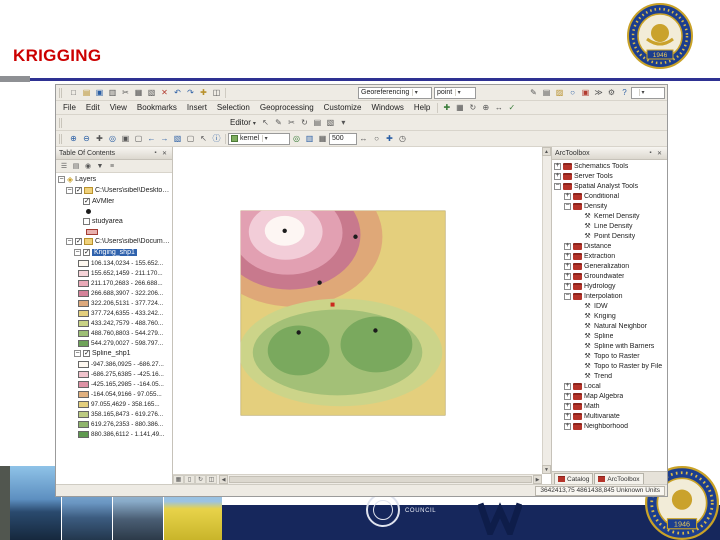 This screenshot has width=720, height=540. Describe the element at coordinates (125, 138) in the screenshot. I see `fixed-zoom-in-icon: ▣` at that location.